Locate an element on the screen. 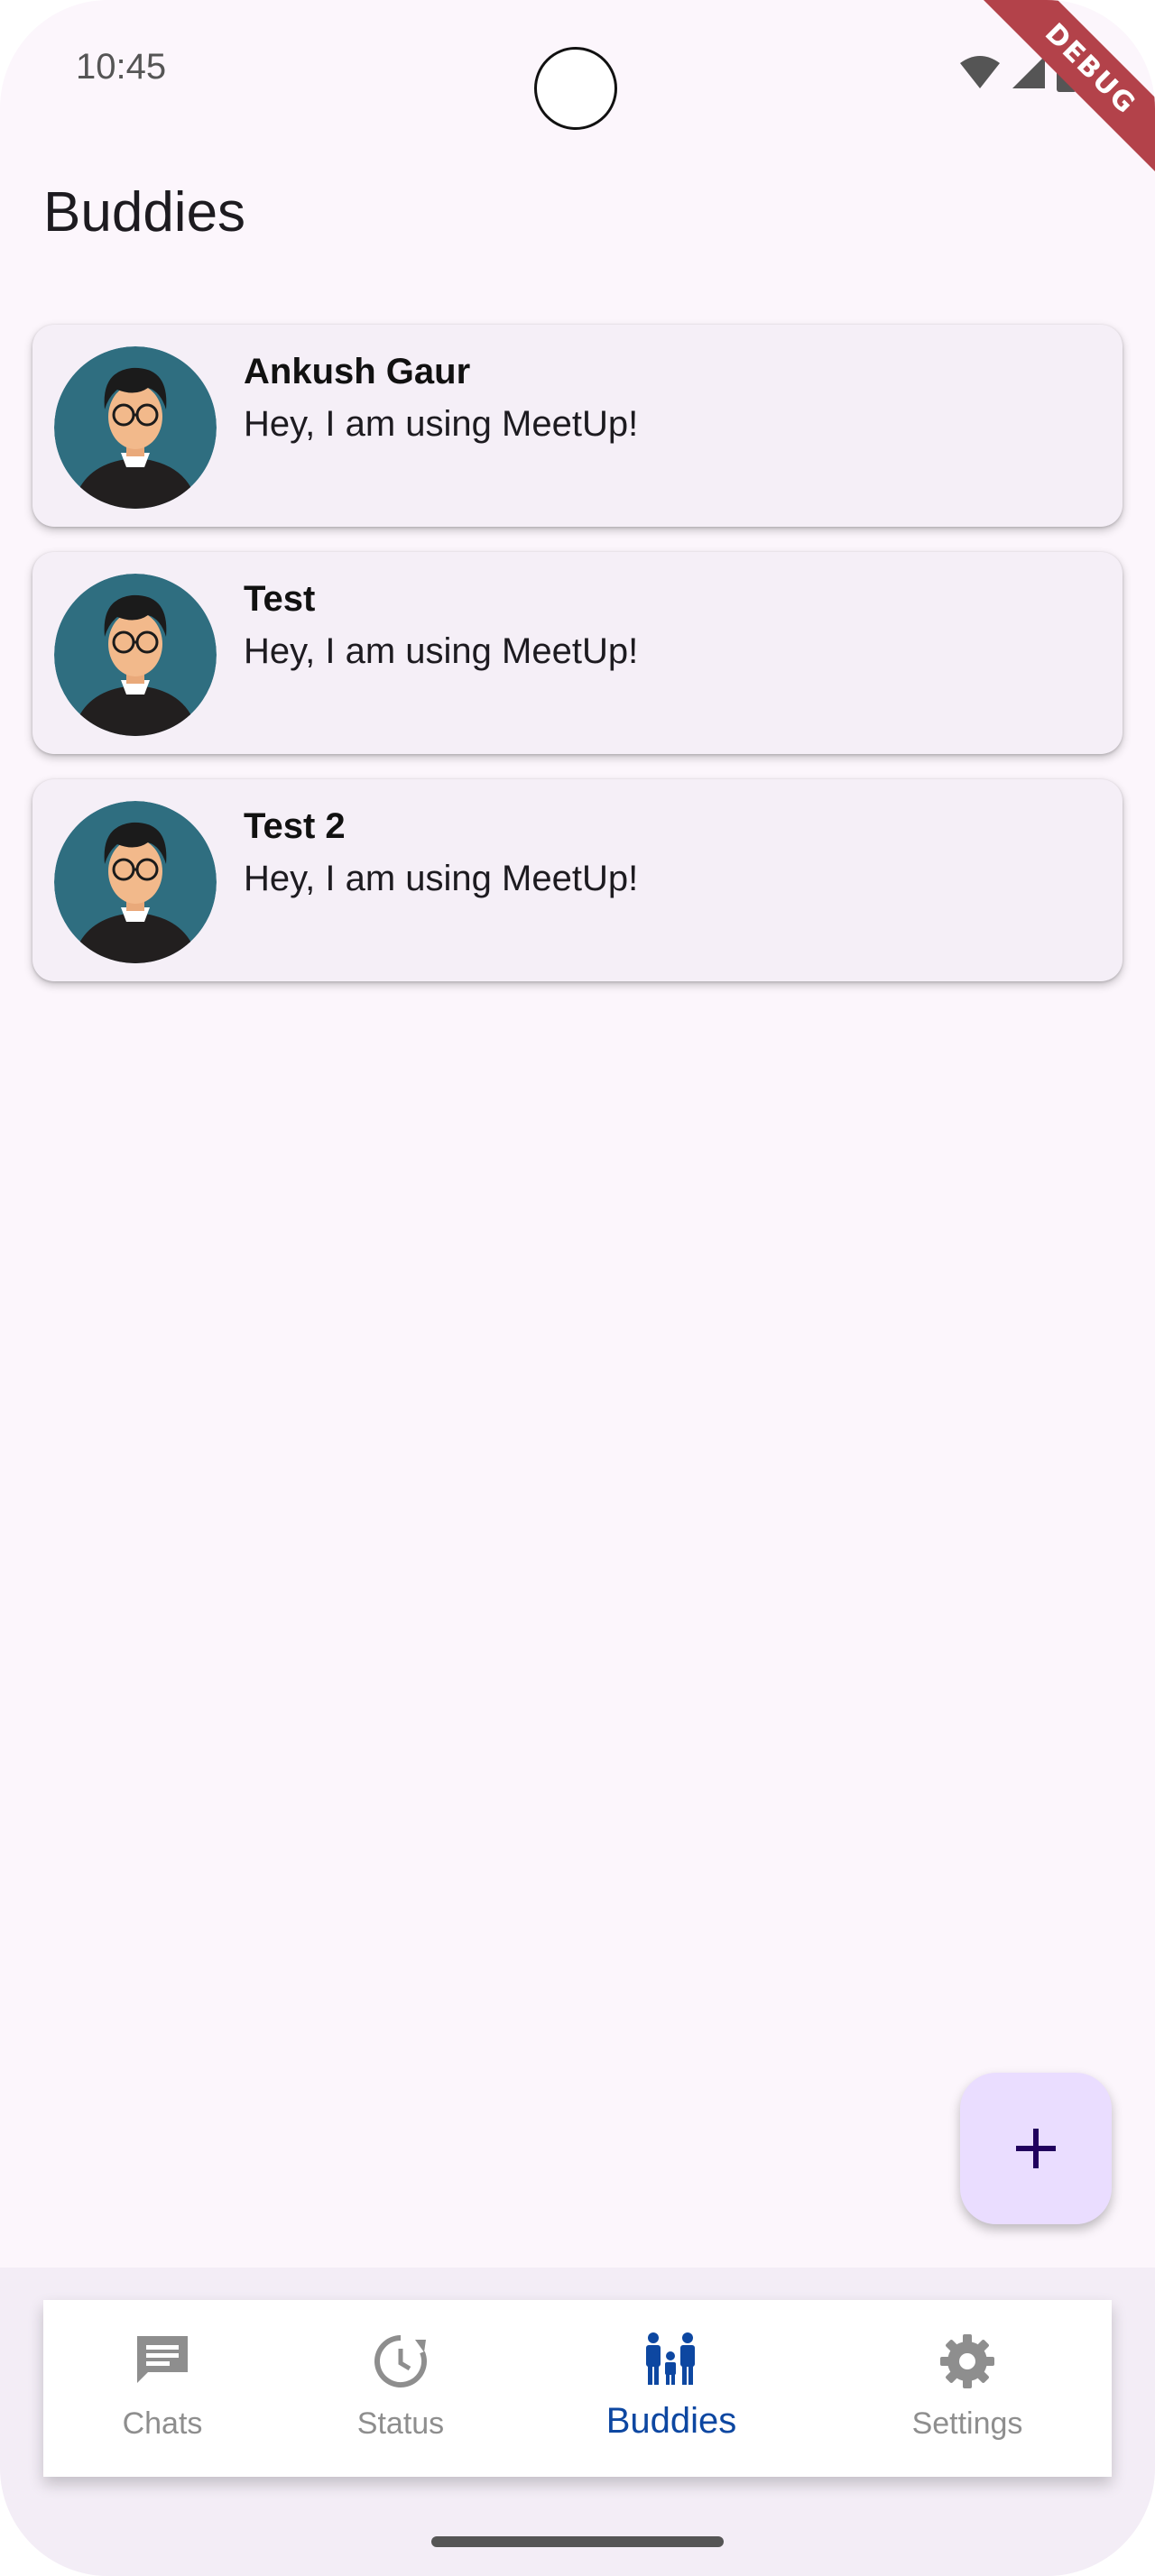  buddy-card: Test 2 Hey, I am using MeetUp! is located at coordinates (577, 880).